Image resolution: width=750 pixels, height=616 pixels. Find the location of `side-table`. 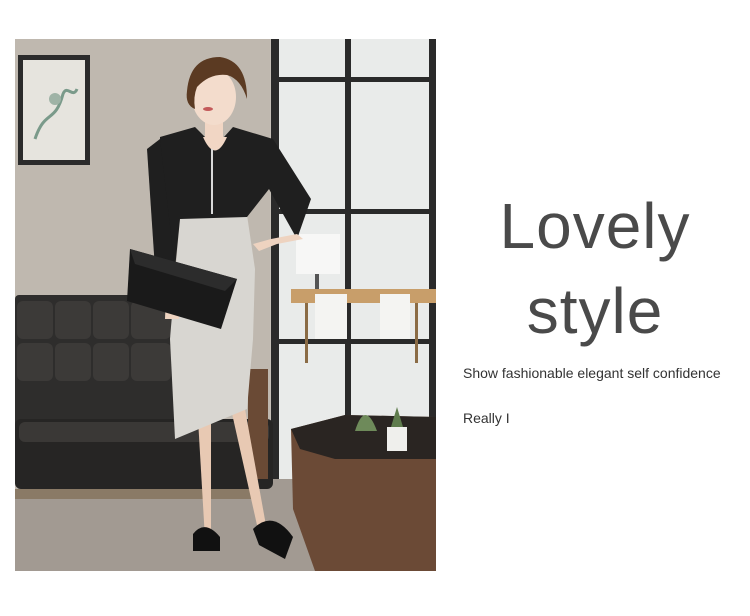

side-table is located at coordinates (363, 489).